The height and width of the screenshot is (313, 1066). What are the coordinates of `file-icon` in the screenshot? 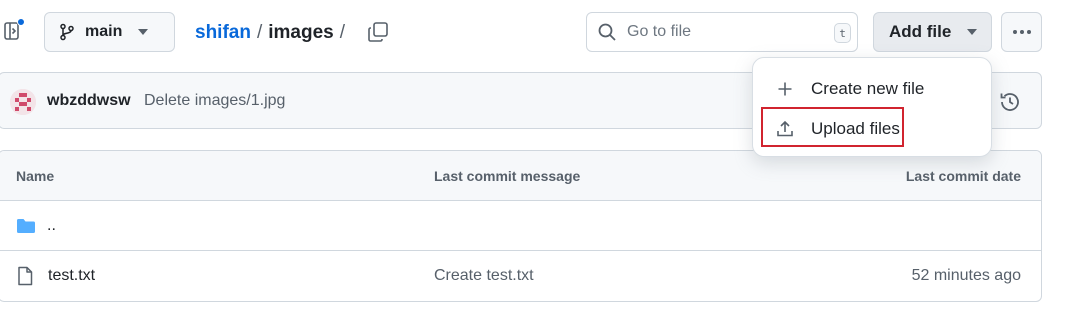 It's located at (25, 276).